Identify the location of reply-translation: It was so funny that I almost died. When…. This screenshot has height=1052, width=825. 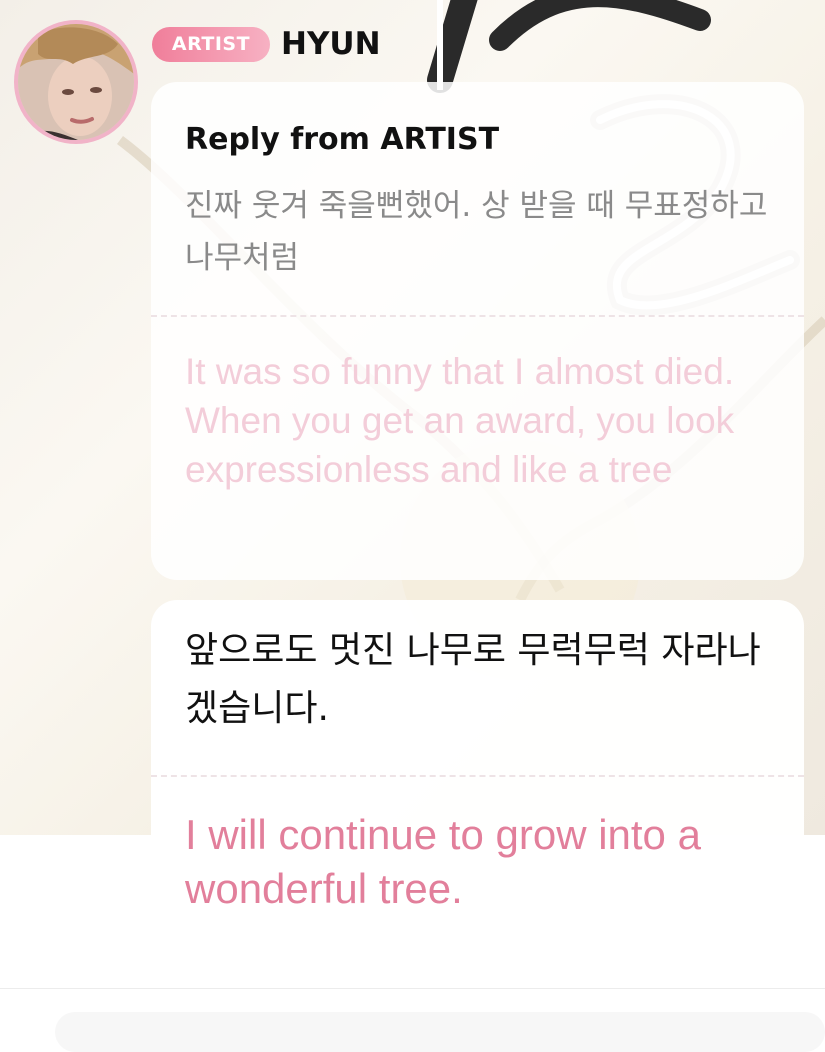
(460, 420).